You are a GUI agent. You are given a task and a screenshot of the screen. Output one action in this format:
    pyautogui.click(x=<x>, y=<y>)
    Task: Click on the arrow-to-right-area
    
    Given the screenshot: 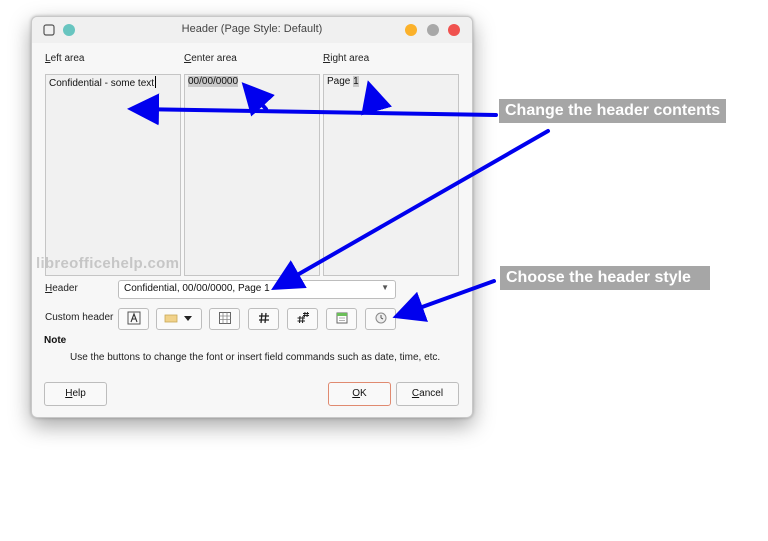 What is the action you would take?
    pyautogui.click(x=376, y=98)
    